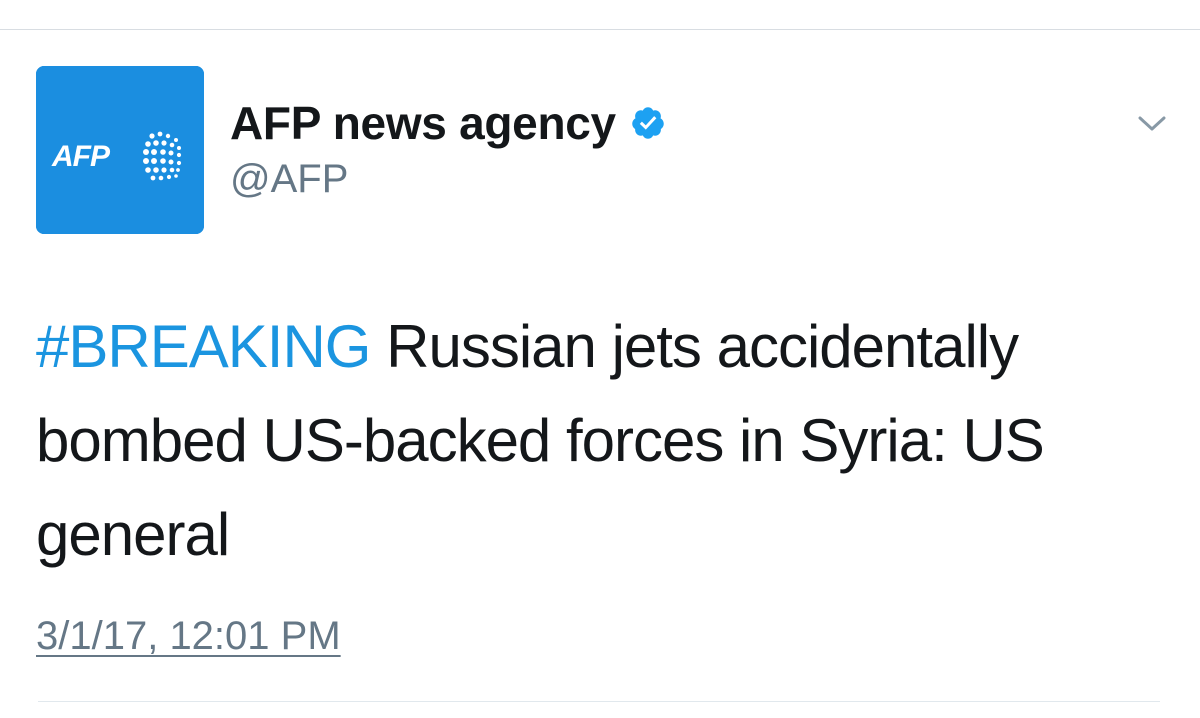 This screenshot has height=718, width=1200. Describe the element at coordinates (600, 29) in the screenshot. I see `top-divider` at that location.